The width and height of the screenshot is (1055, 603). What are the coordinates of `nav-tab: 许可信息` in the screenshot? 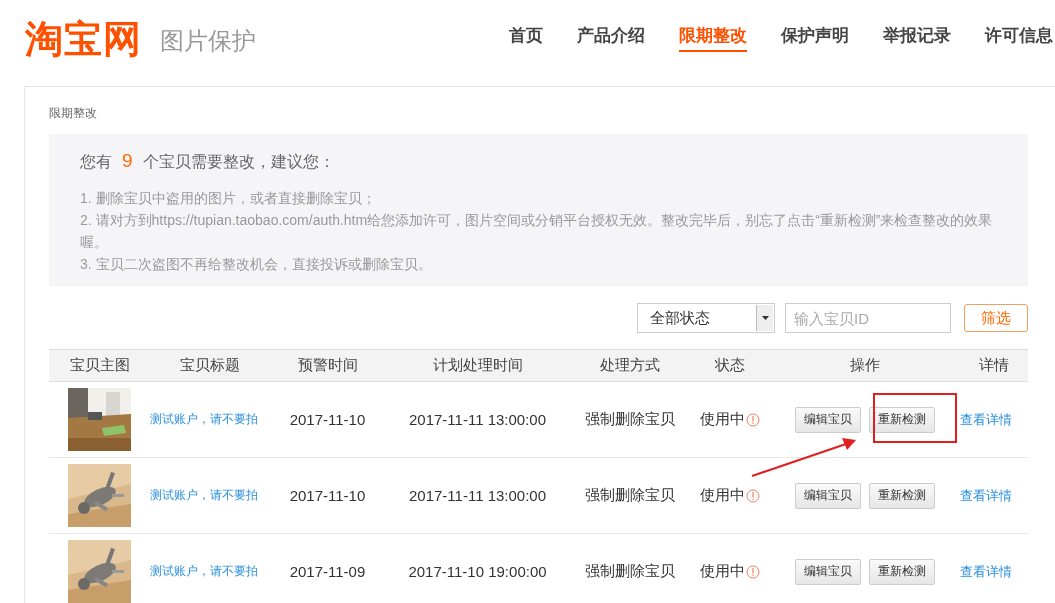 It's located at (1019, 38).